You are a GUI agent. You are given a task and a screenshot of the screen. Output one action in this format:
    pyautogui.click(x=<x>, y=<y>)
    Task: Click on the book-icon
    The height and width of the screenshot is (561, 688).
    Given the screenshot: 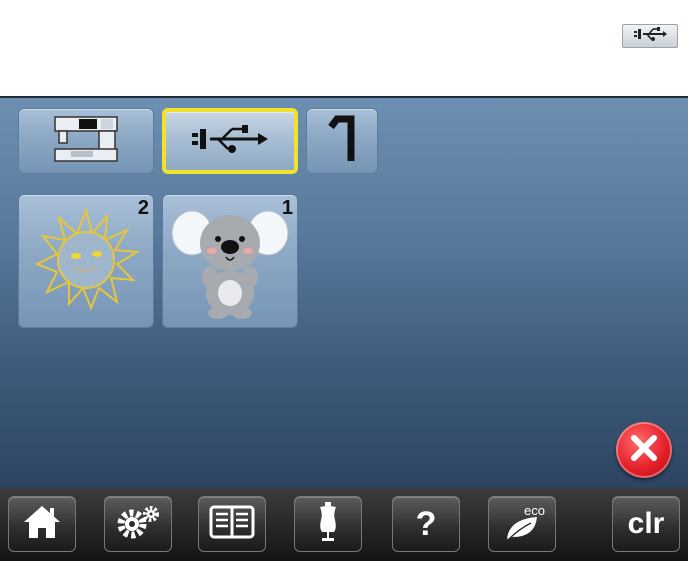 What is the action you would take?
    pyautogui.click(x=232, y=524)
    